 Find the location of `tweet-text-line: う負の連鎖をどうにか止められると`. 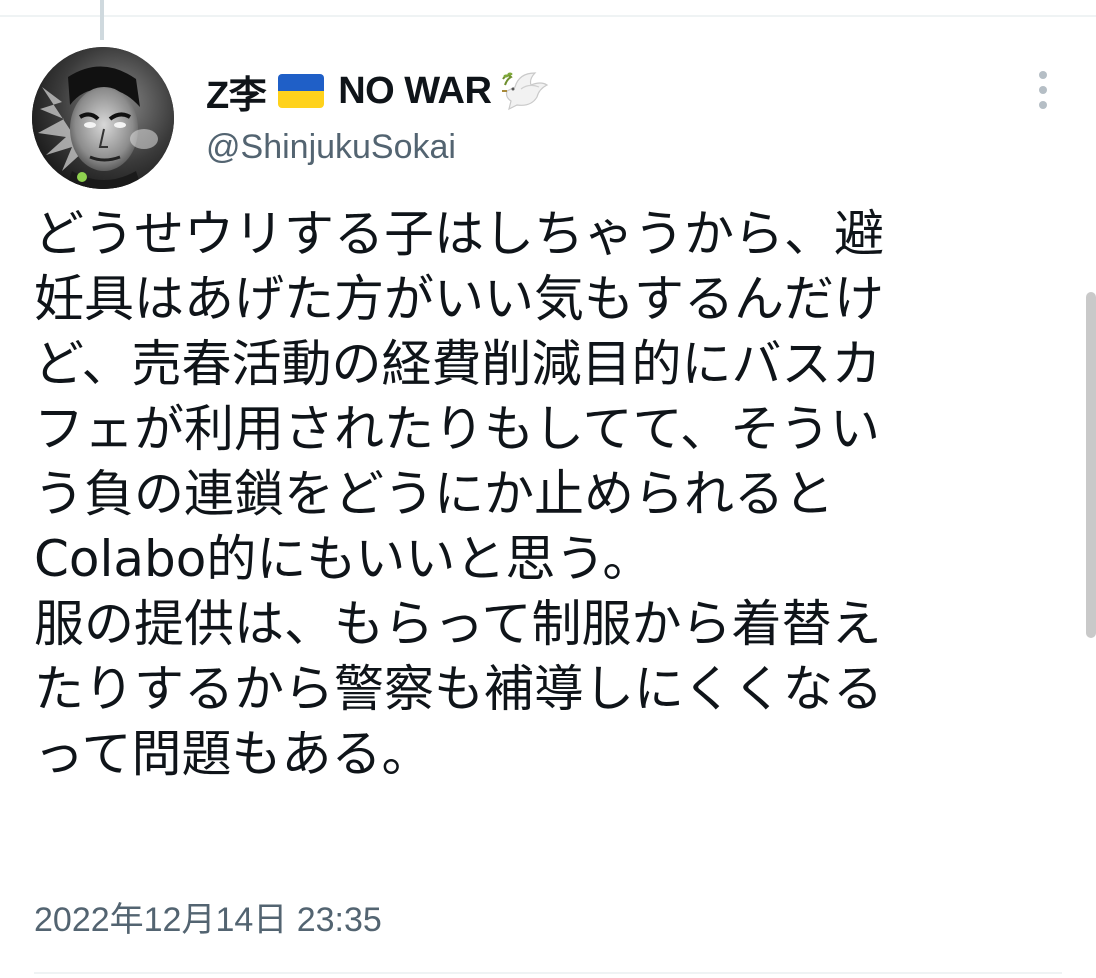

tweet-text-line: う負の連鎖をどうにか止められると is located at coordinates (434, 494).